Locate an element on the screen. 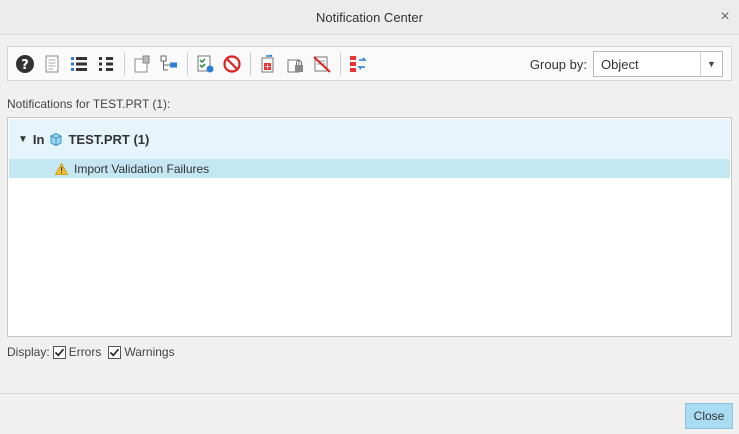 The image size is (739, 434). display-filter: Display: Errors Warnings is located at coordinates (91, 352).